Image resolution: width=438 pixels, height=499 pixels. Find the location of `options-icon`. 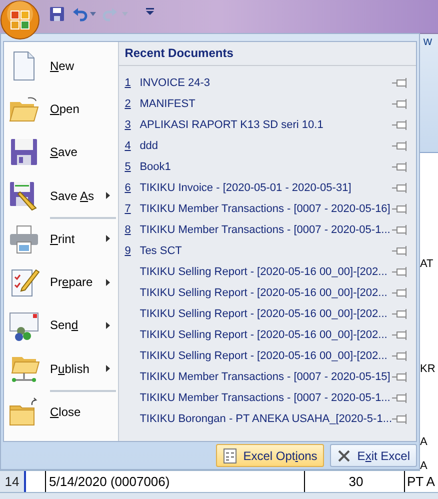

options-icon is located at coordinates (230, 456).